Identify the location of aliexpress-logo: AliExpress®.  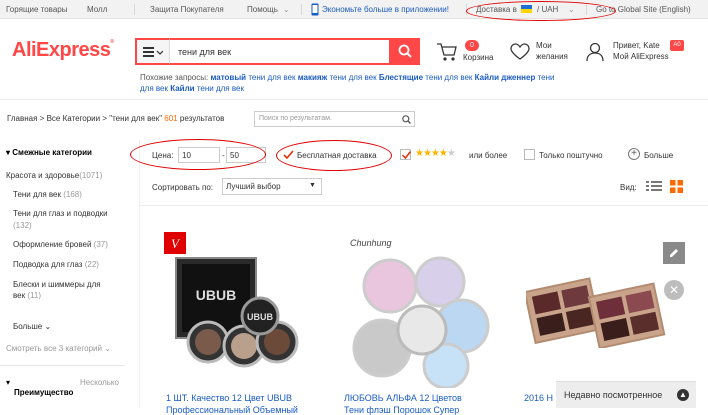
(63, 50).